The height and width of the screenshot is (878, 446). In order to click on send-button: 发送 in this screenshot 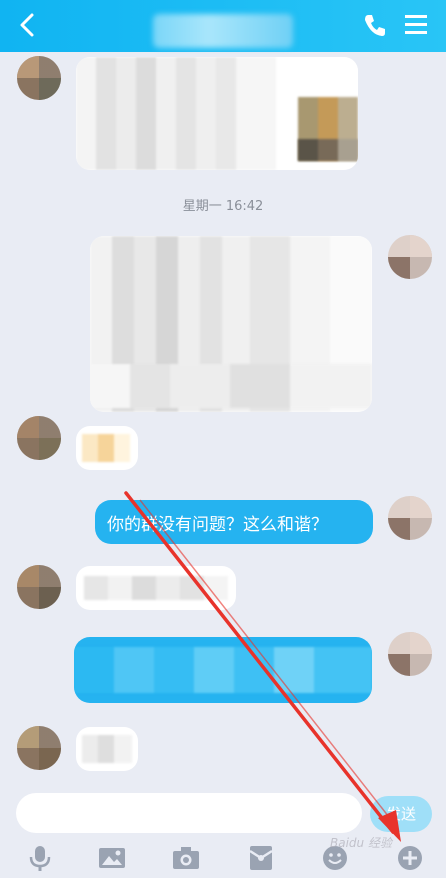, I will do `click(401, 814)`.